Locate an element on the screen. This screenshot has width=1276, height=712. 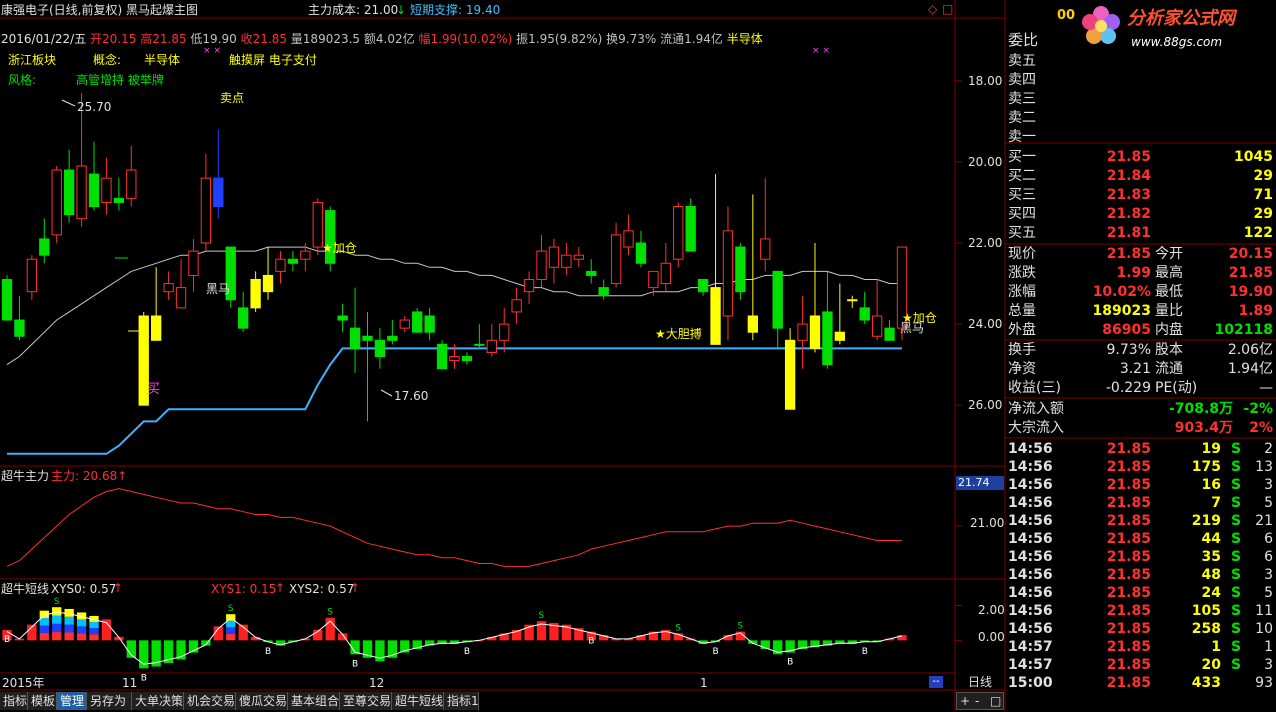
main-force-line is located at coordinates (454, 527).